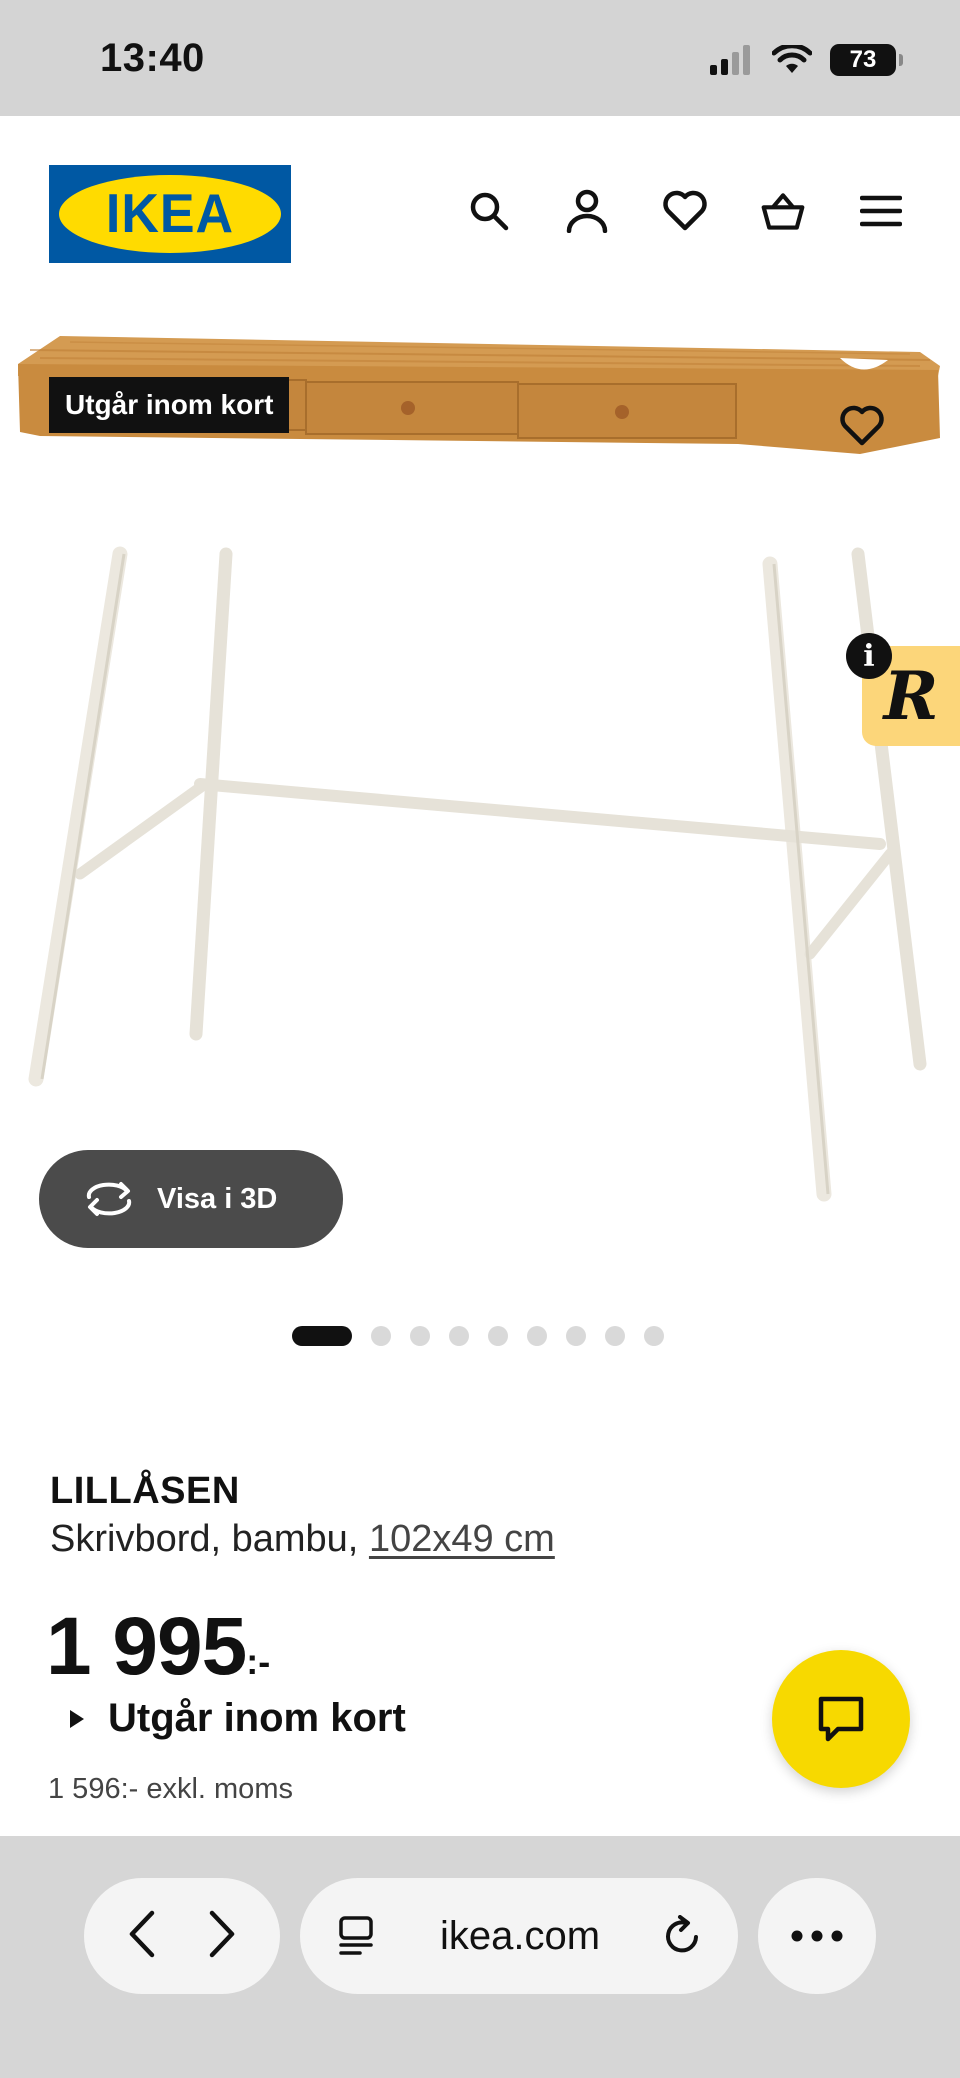  I want to click on gallery-pagination, so click(478, 1336).